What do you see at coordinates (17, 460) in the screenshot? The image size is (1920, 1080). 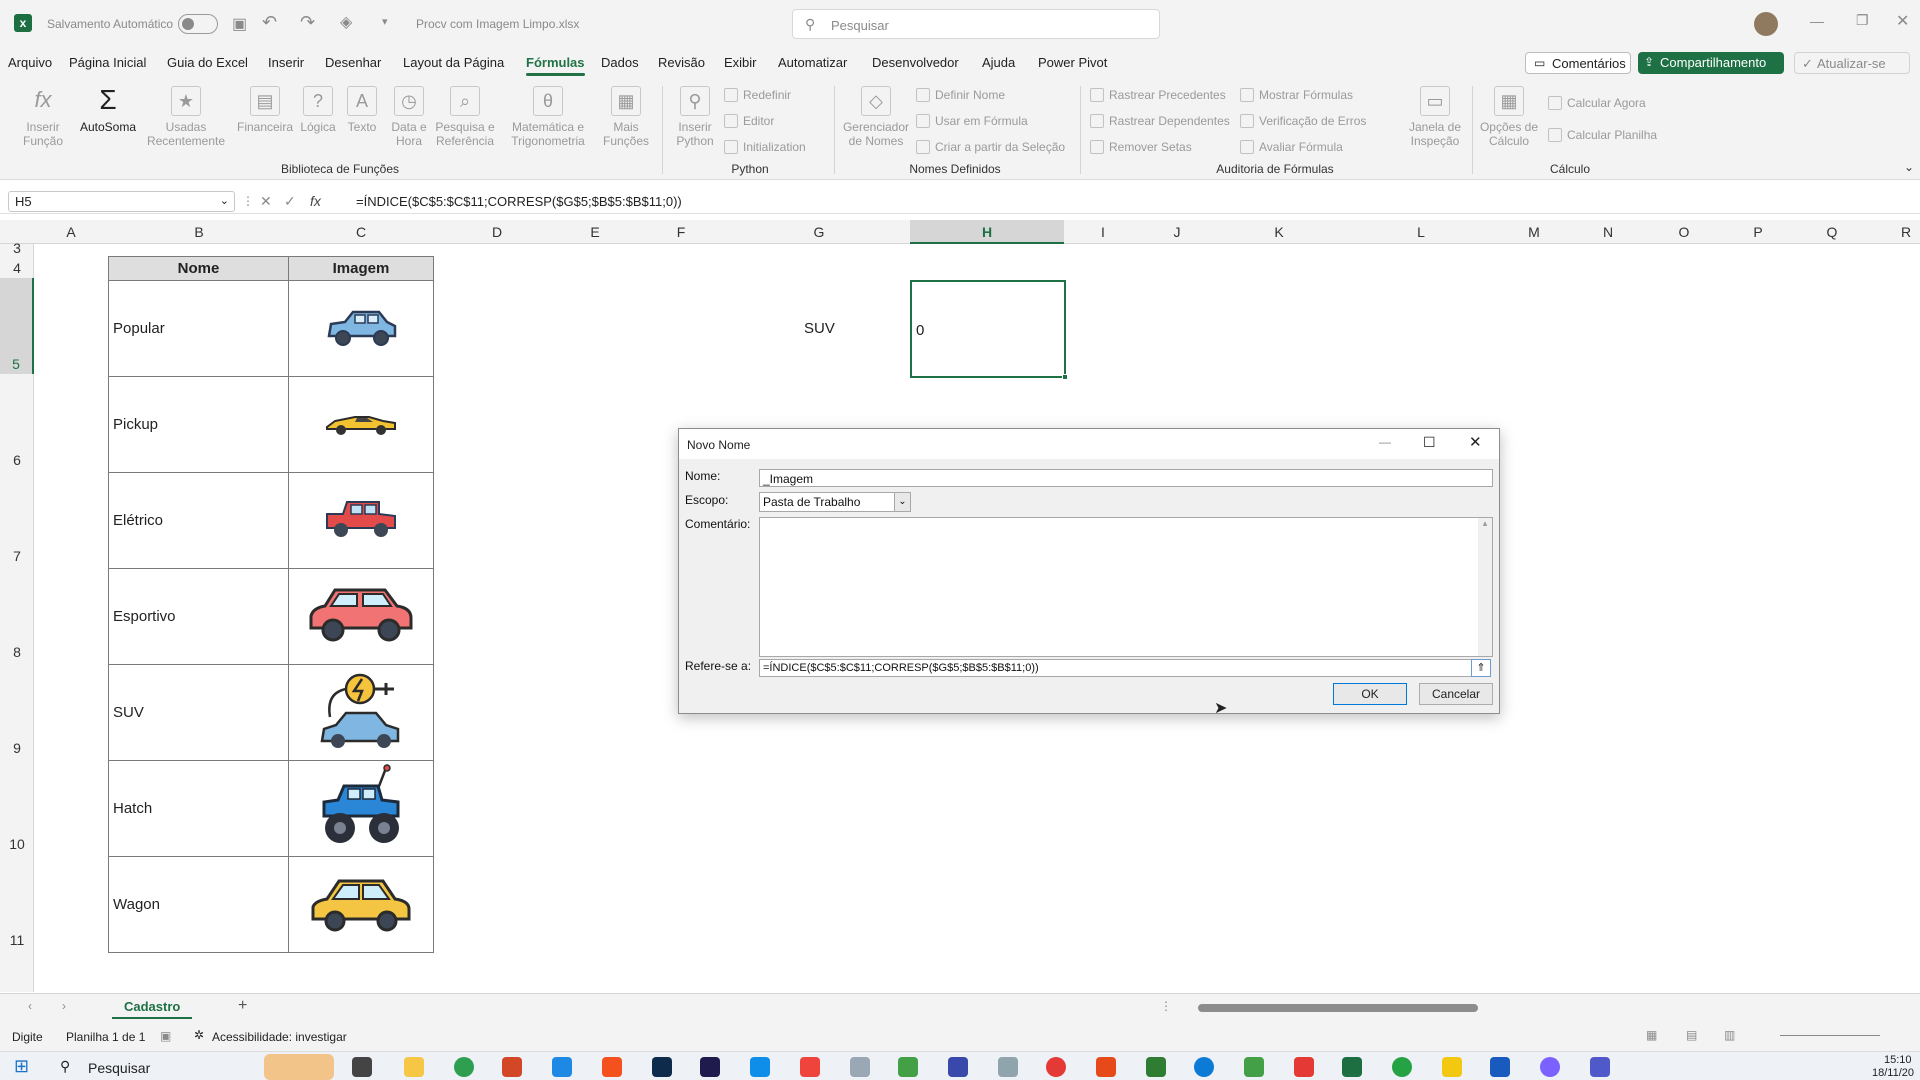 I see `row-header: 6` at bounding box center [17, 460].